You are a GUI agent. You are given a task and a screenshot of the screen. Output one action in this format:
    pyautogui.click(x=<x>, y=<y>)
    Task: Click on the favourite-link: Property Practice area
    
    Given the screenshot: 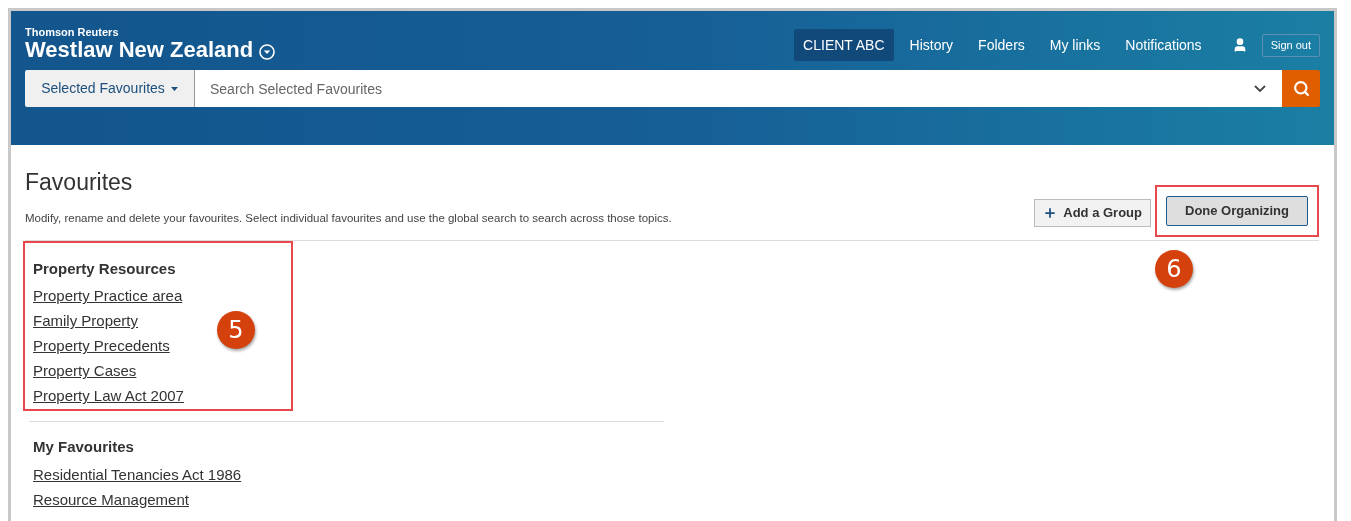 What is the action you would take?
    pyautogui.click(x=108, y=296)
    